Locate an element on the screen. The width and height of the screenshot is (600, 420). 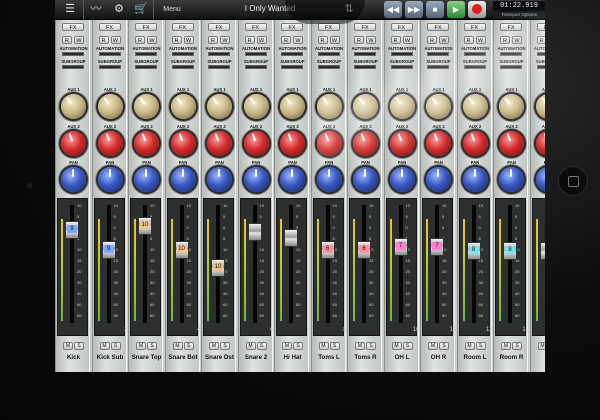
gear-icon: ⚙ is located at coordinates (119, 9).